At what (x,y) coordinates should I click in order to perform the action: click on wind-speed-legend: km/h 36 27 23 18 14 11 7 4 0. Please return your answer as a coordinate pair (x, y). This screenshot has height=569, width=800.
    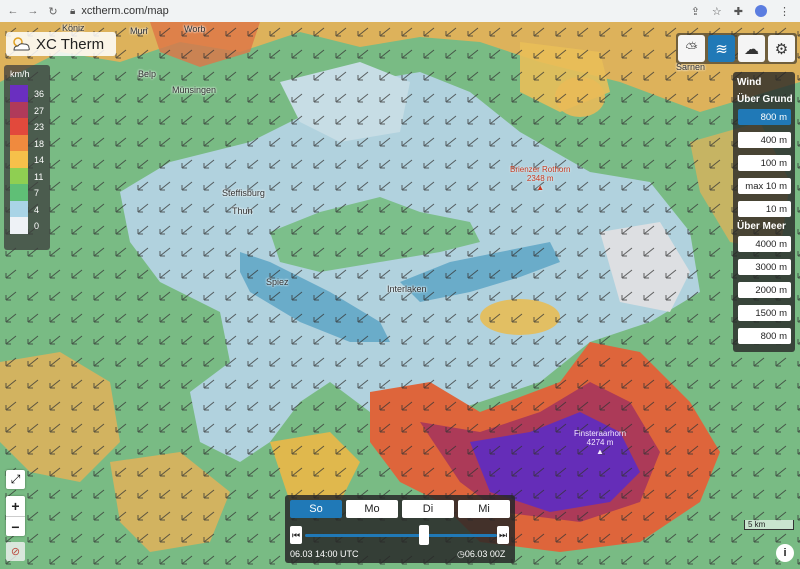
    Looking at the image, I should click on (27, 157).